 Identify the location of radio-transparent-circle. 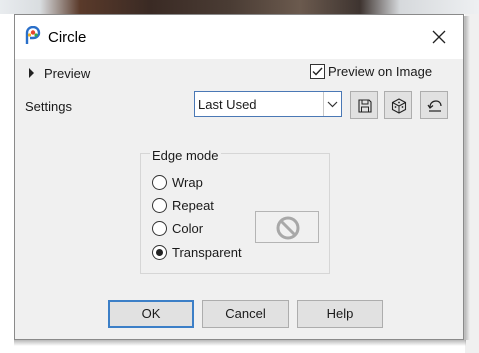
(159, 252).